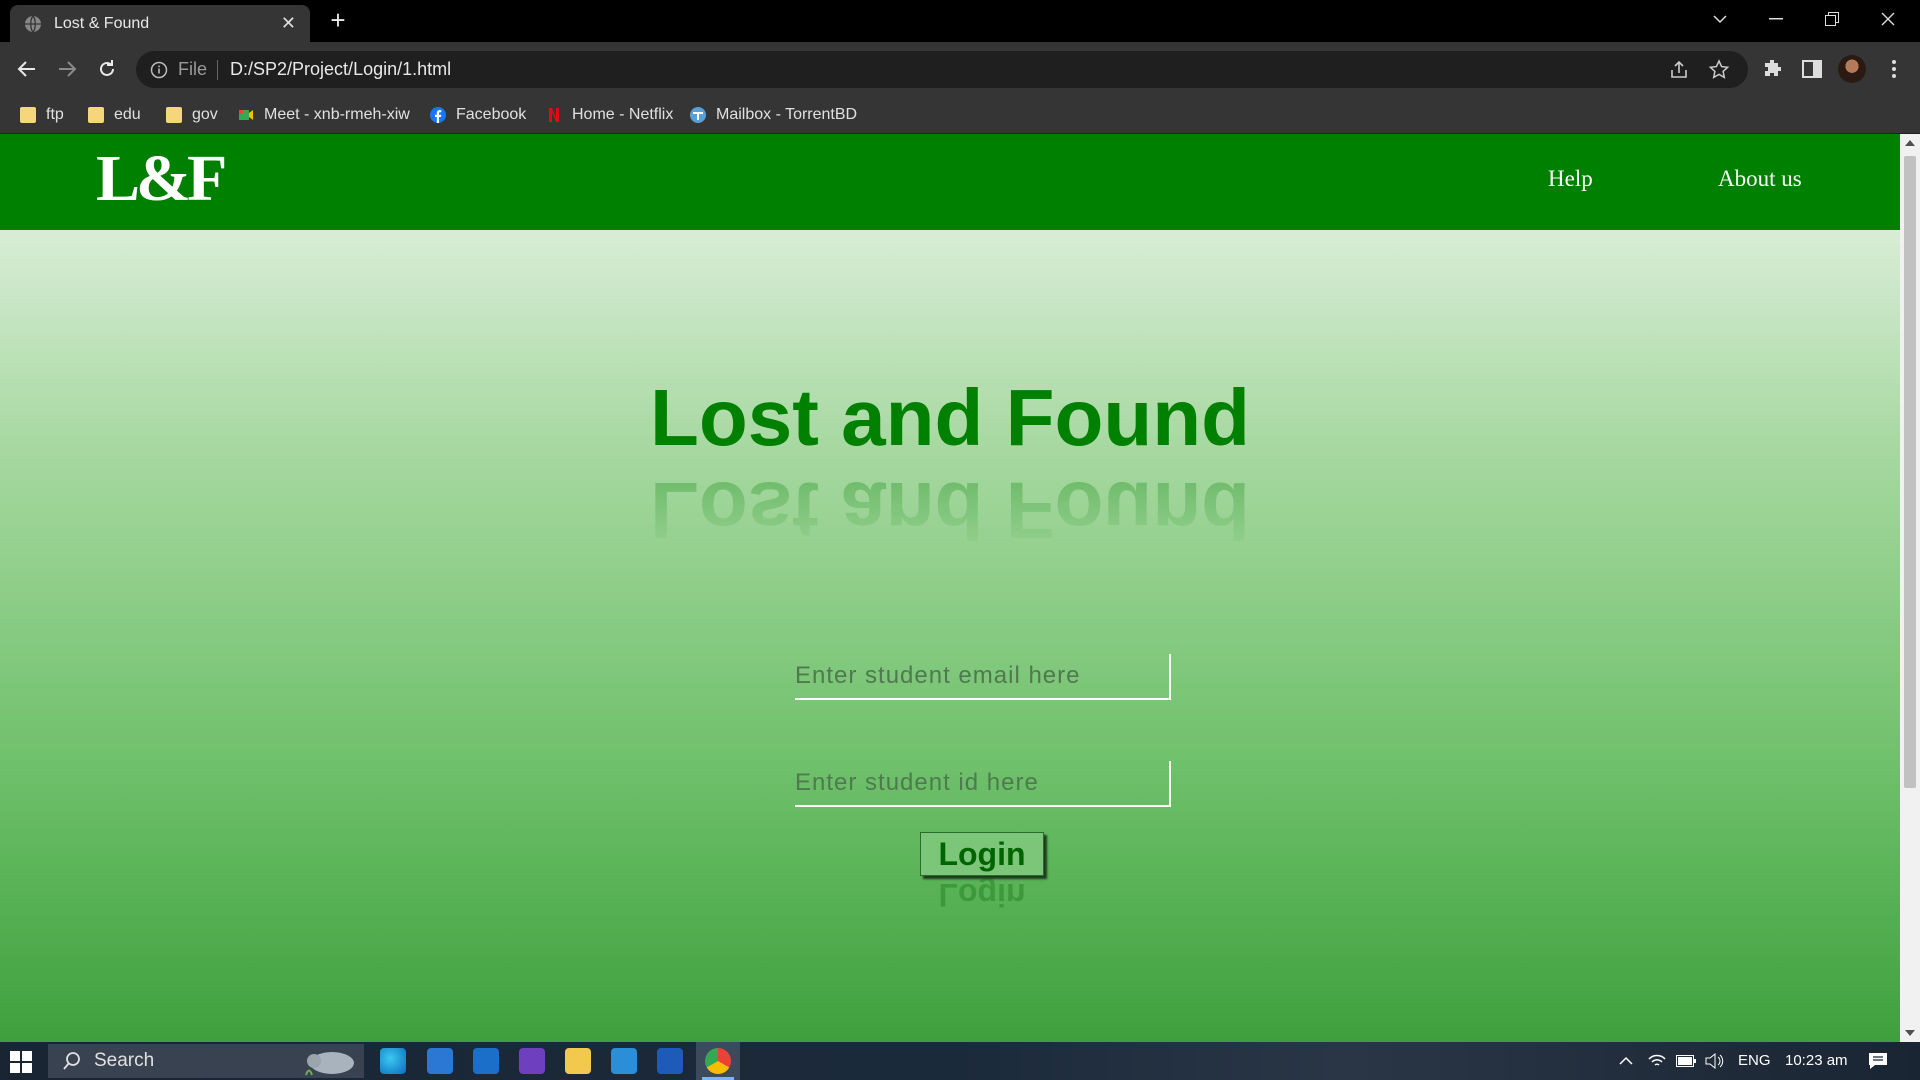 The width and height of the screenshot is (1920, 1080). I want to click on login-button: Login, so click(982, 854).